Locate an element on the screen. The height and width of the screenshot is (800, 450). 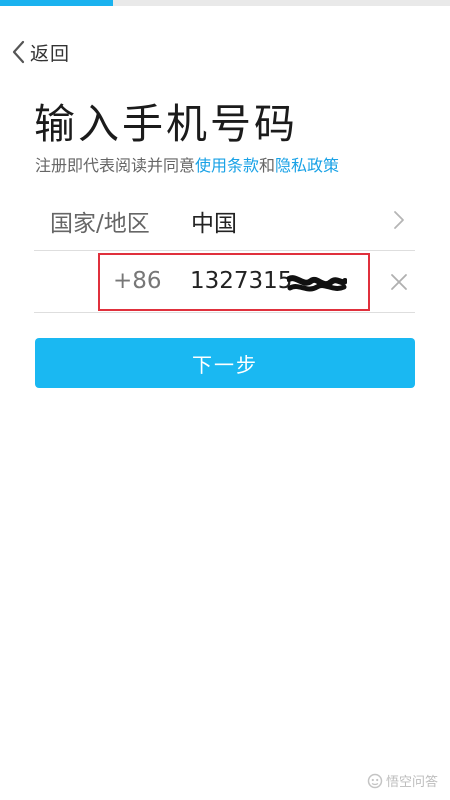
redacted-digits is located at coordinates (317, 284).